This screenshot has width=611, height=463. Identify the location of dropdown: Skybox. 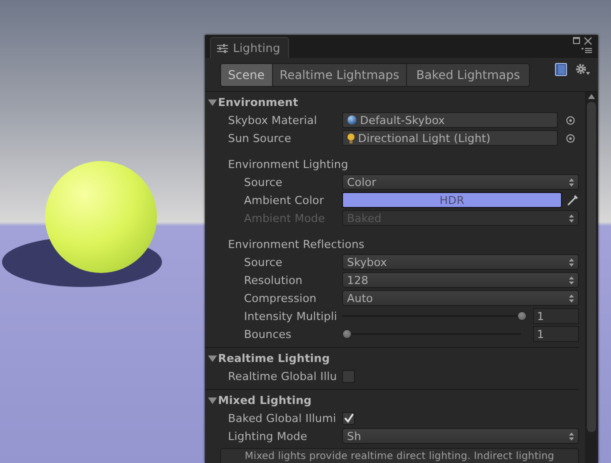
(460, 262).